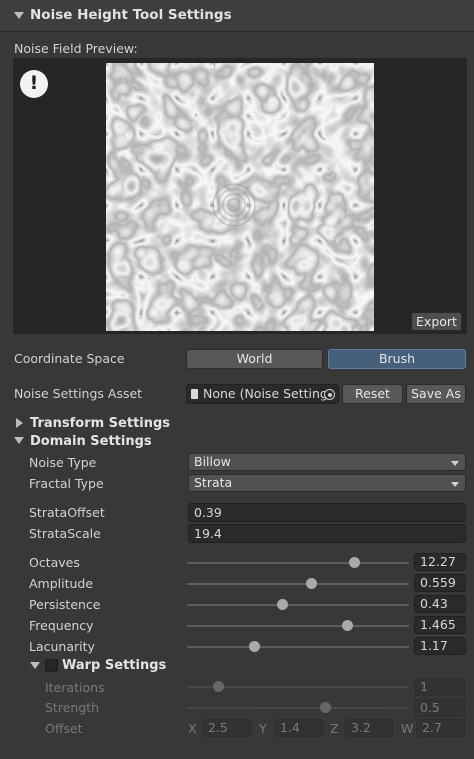 This screenshot has height=759, width=474. I want to click on amplitude-field: 0.559, so click(440, 583).